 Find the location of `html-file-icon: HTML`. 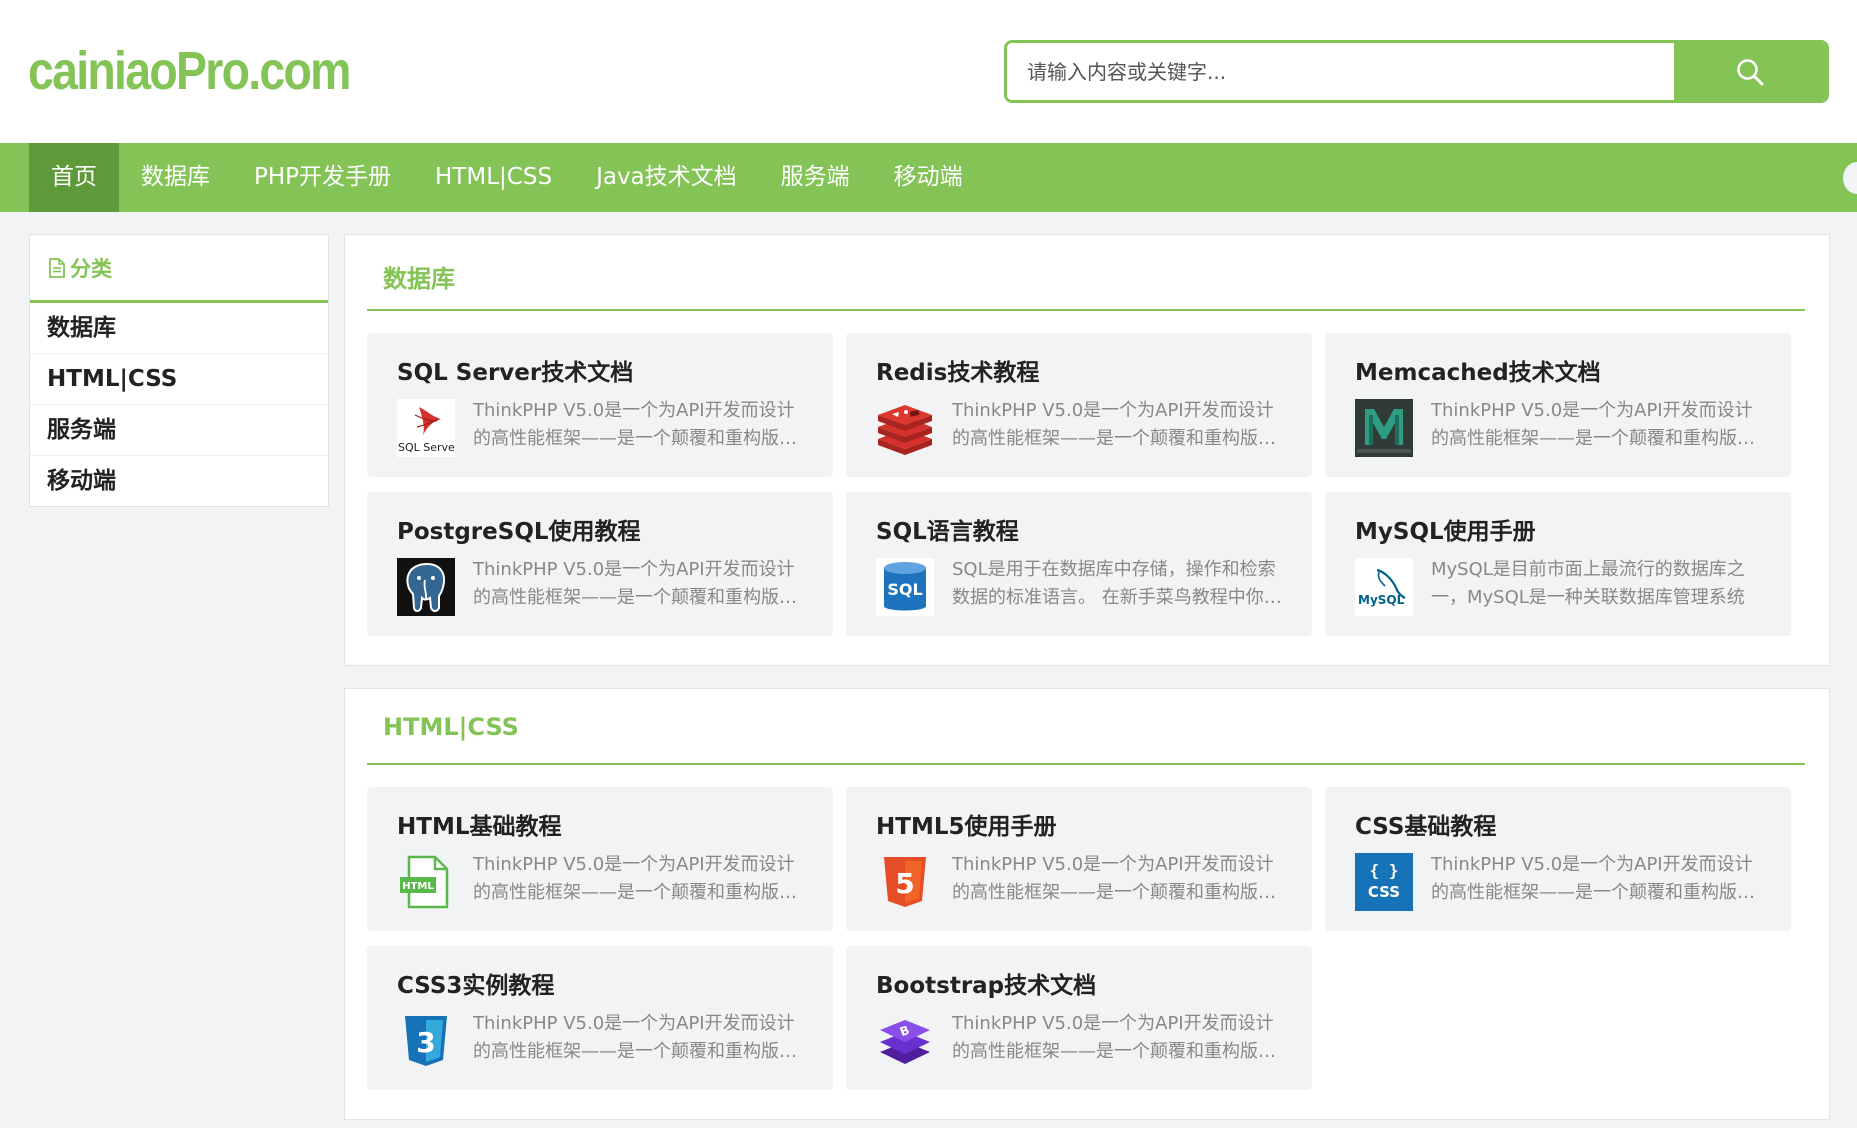

html-file-icon: HTML is located at coordinates (426, 882).